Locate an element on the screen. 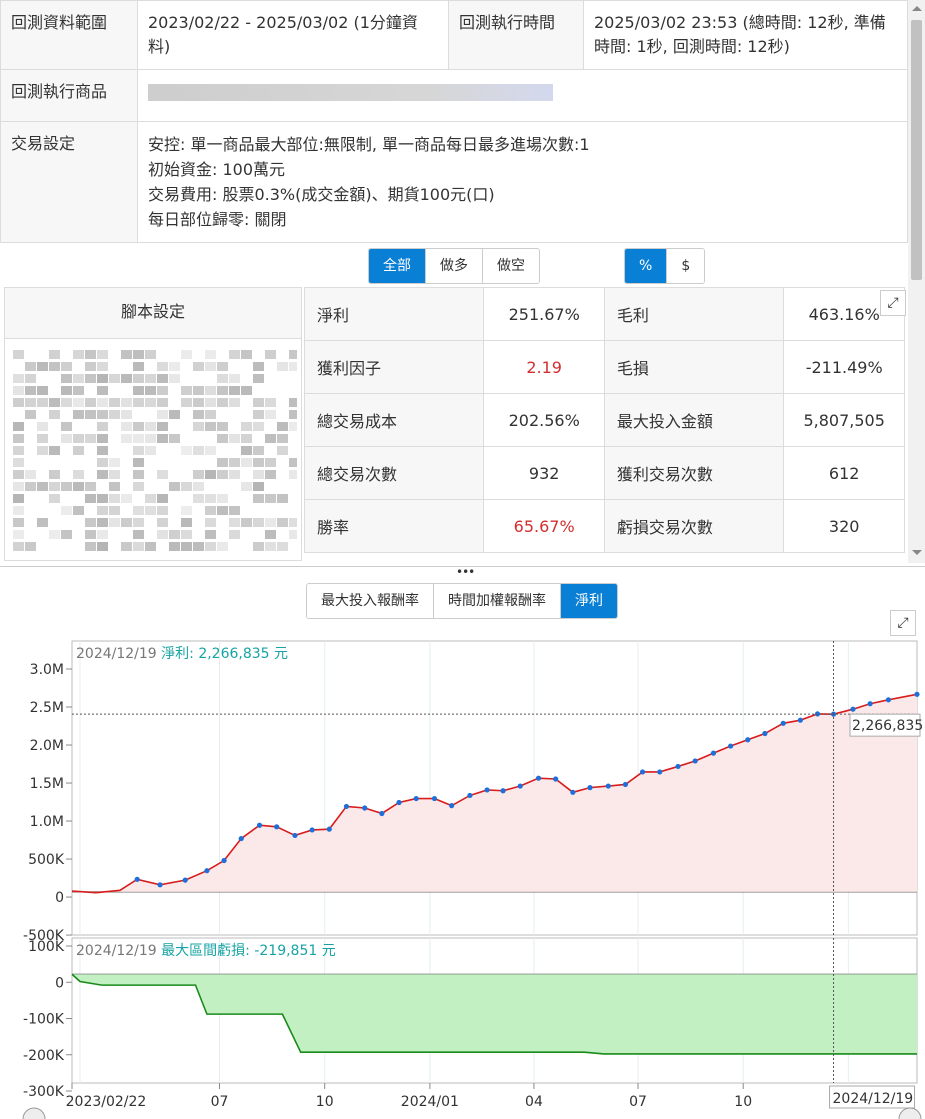 Image resolution: width=925 pixels, height=1119 pixels. expand-stats-button: ⤢ is located at coordinates (893, 303).